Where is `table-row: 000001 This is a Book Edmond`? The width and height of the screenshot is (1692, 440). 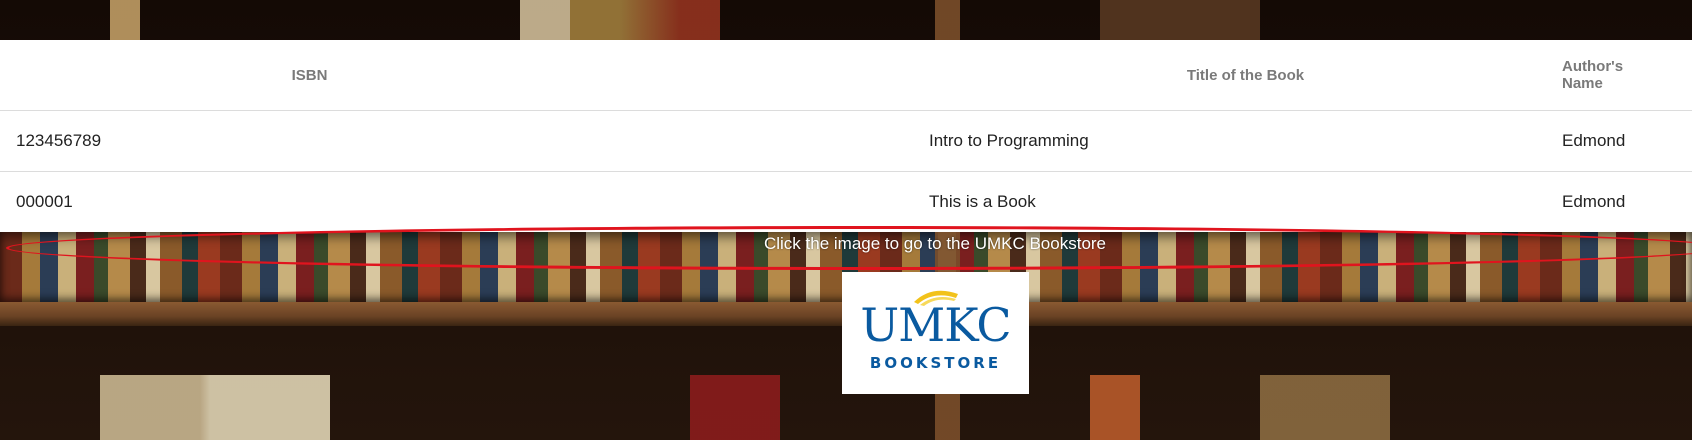 table-row: 000001 This is a Book Edmond is located at coordinates (846, 202).